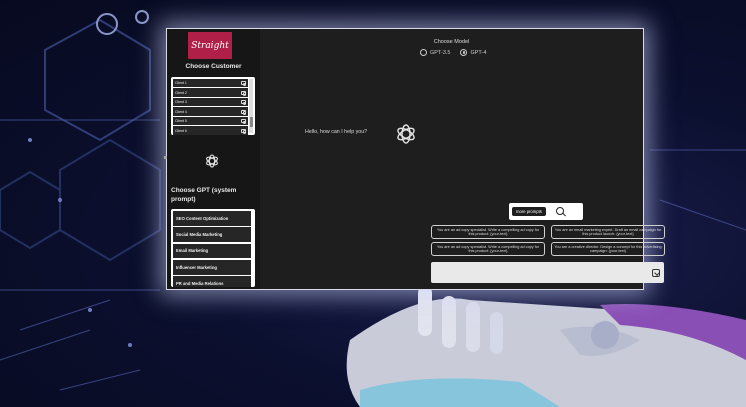 Image resolution: width=746 pixels, height=407 pixels. Describe the element at coordinates (165, 157) in the screenshot. I see `sidebar-collapse-handle` at that location.